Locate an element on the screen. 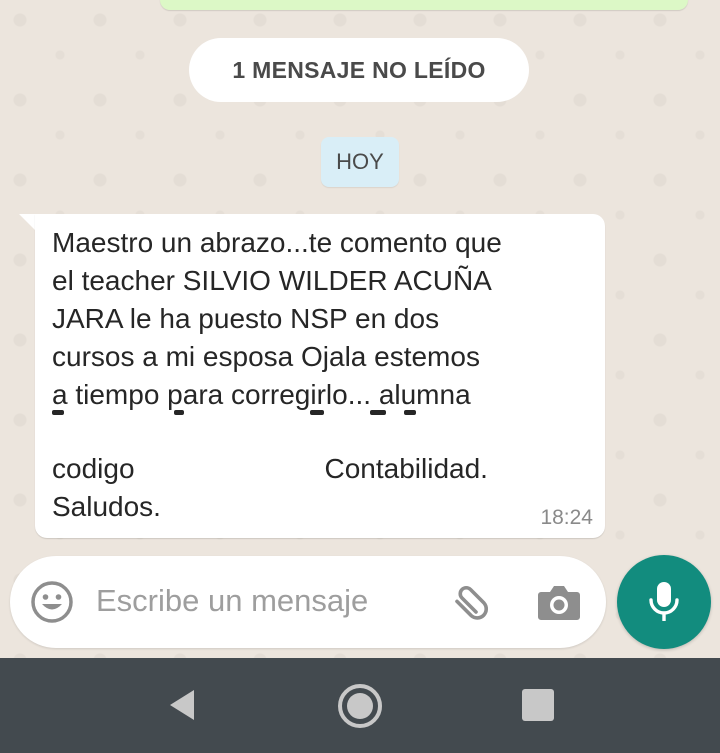 The width and height of the screenshot is (720, 753). recent-apps-icon is located at coordinates (538, 705).